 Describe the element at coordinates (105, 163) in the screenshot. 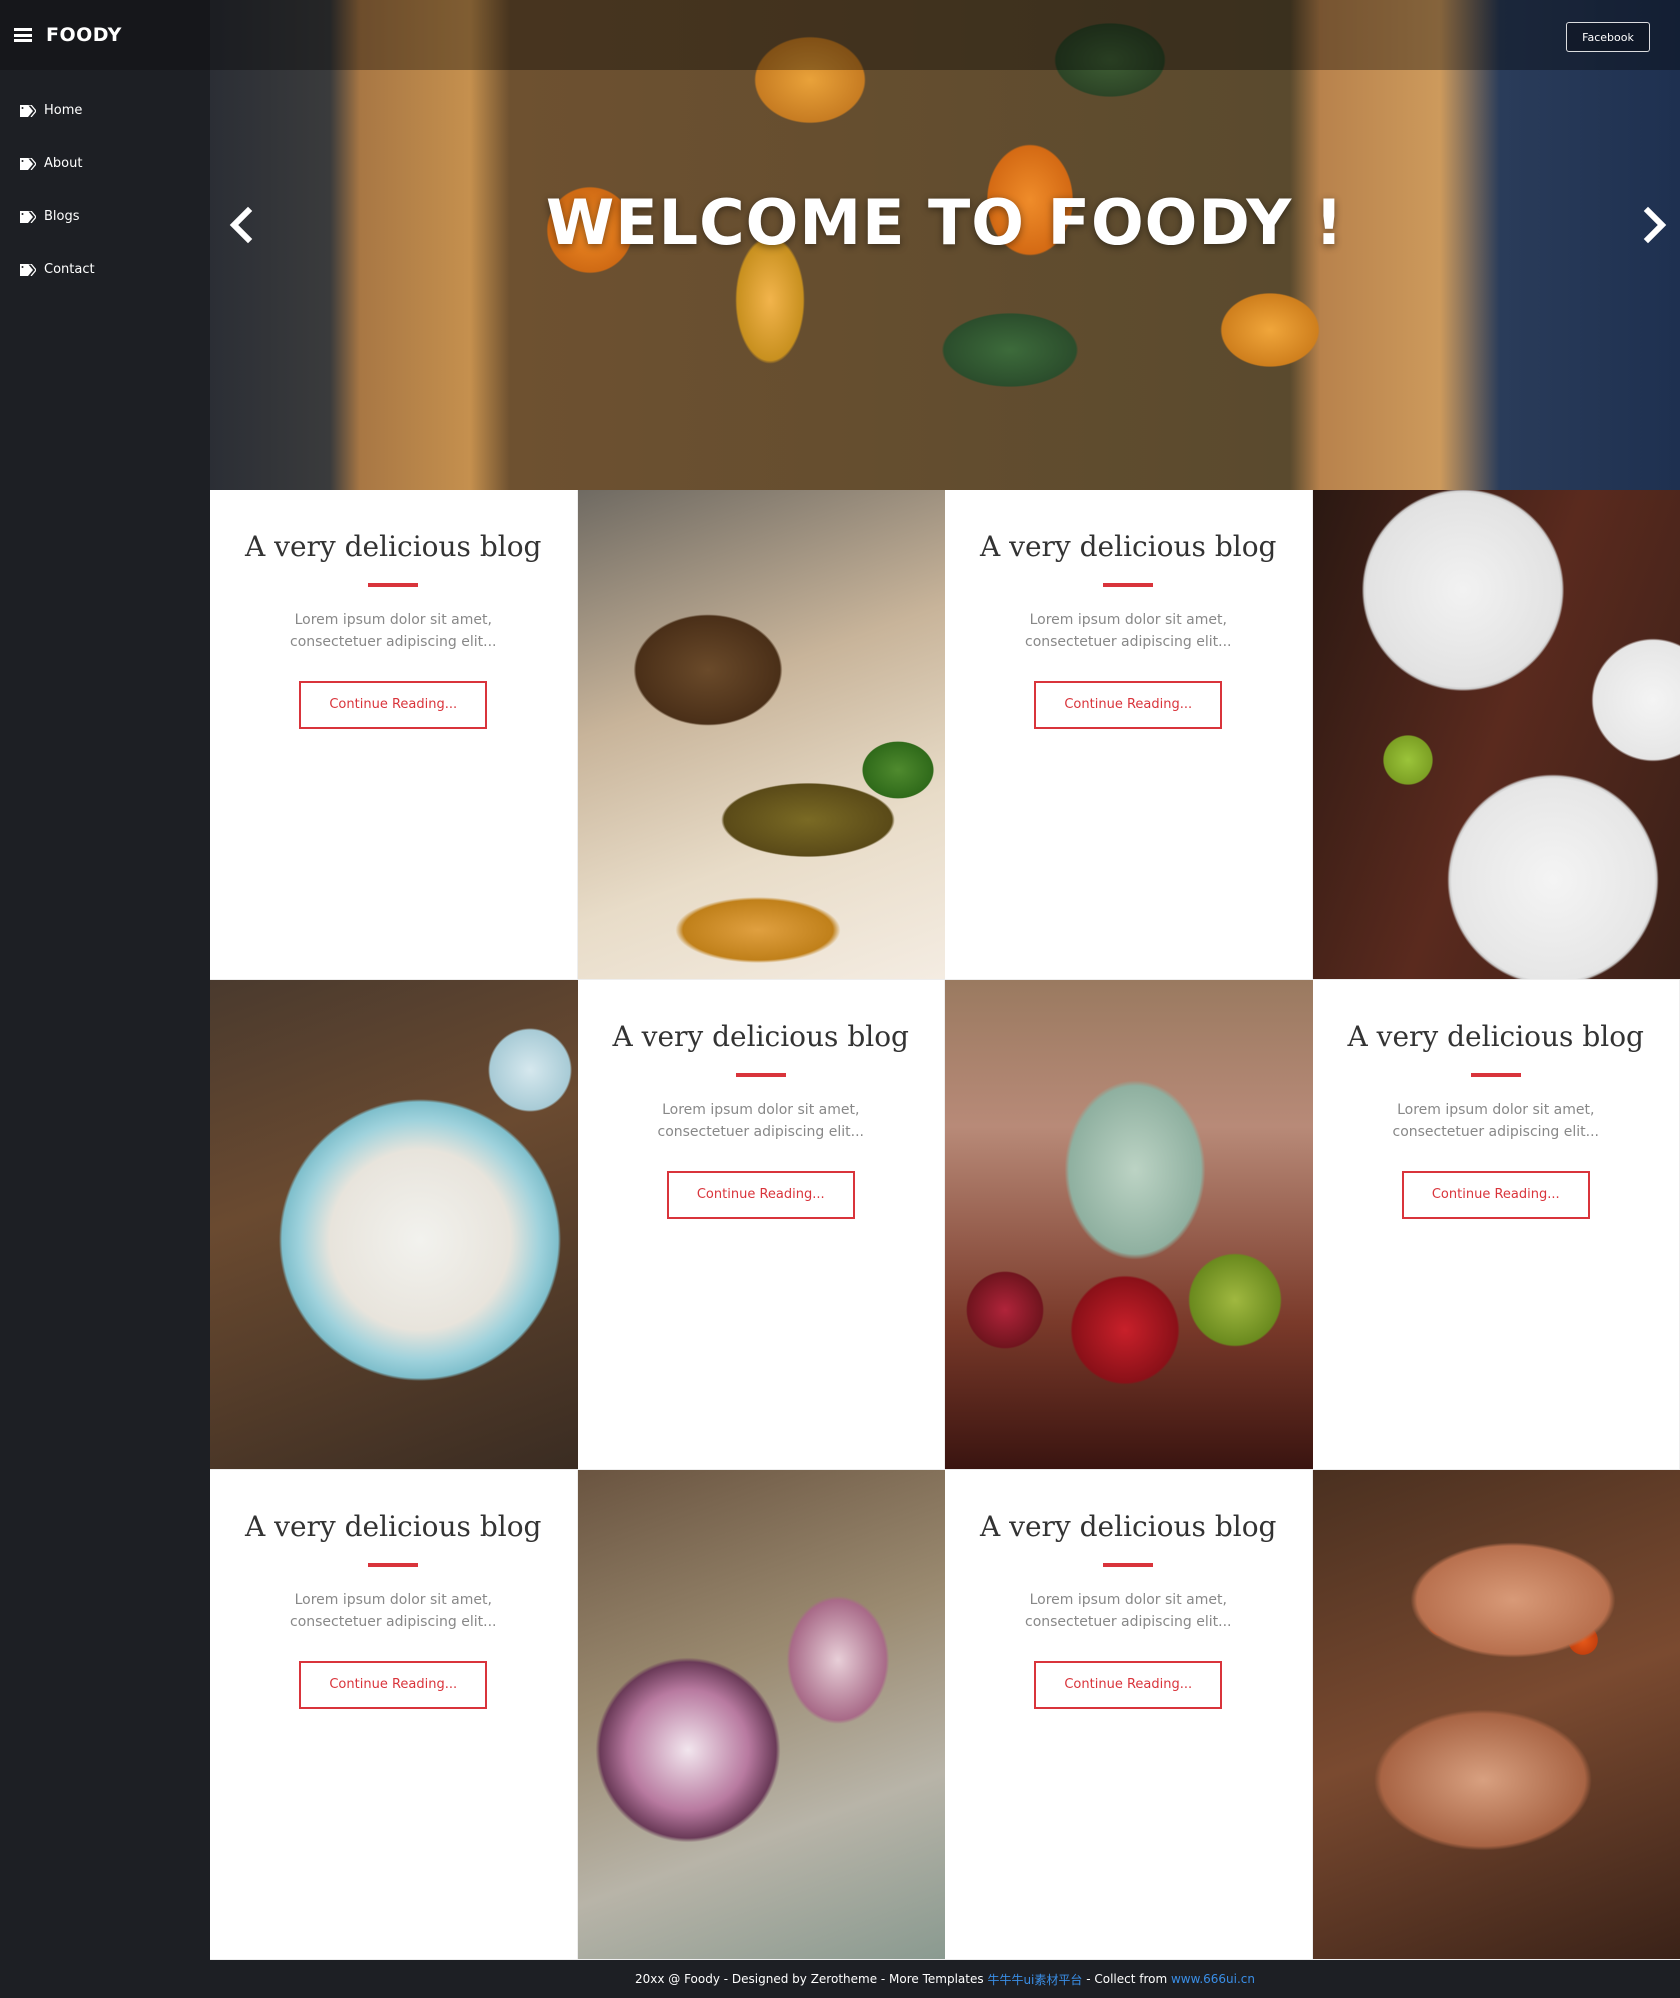

I see `nav-item-about: About` at that location.